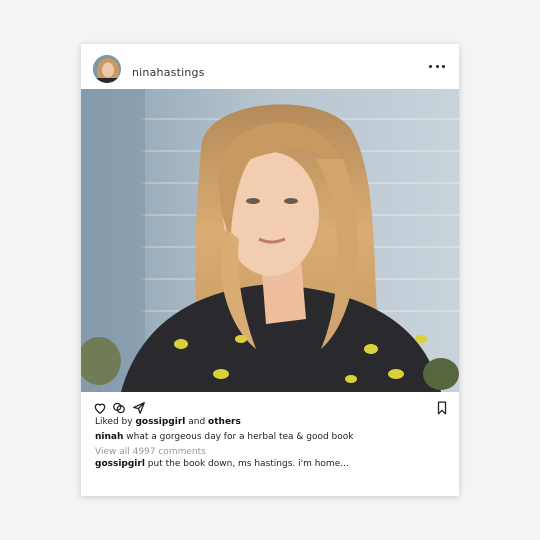  What do you see at coordinates (101, 408) in the screenshot?
I see `heart-icon` at bounding box center [101, 408].